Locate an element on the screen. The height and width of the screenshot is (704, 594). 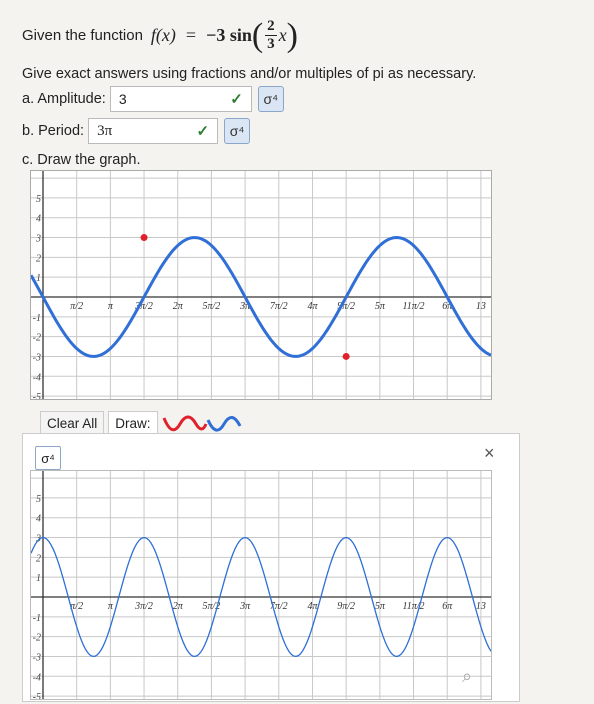
period-row: b. Period: 3π ✓ σ⁴ is located at coordinates (136, 131).